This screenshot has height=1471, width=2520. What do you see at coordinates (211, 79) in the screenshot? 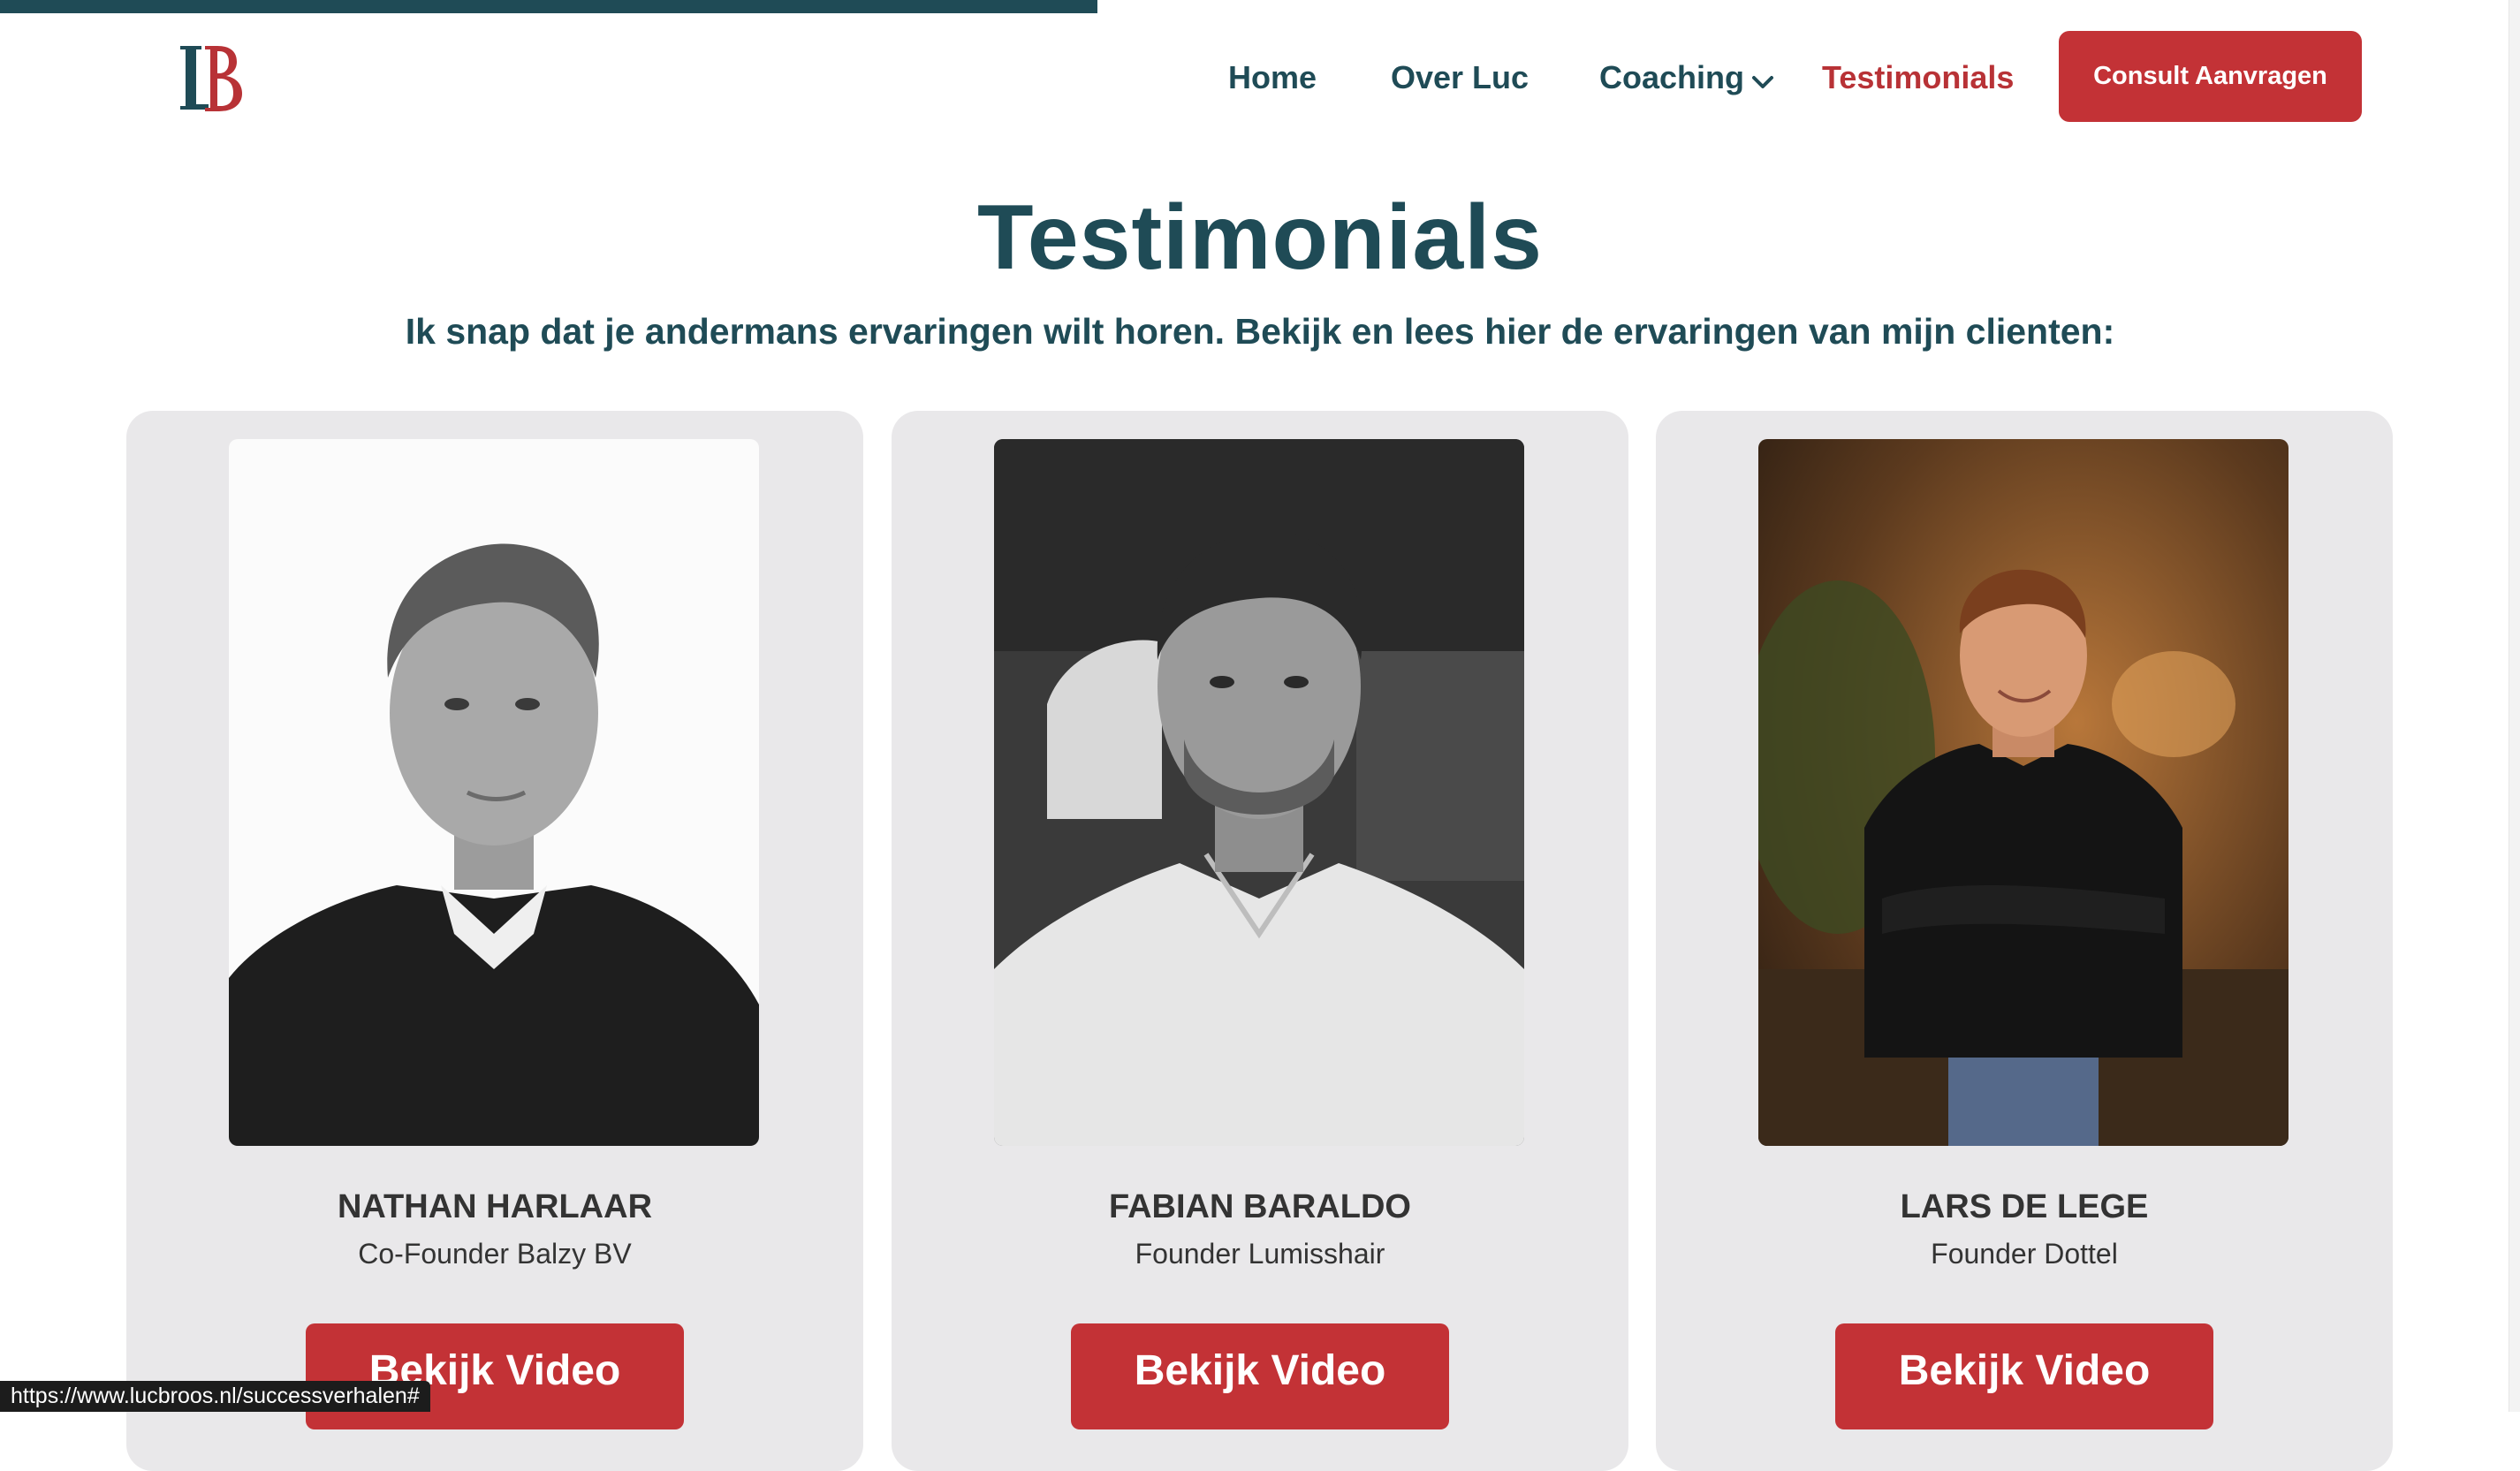
I see `logo-mark` at bounding box center [211, 79].